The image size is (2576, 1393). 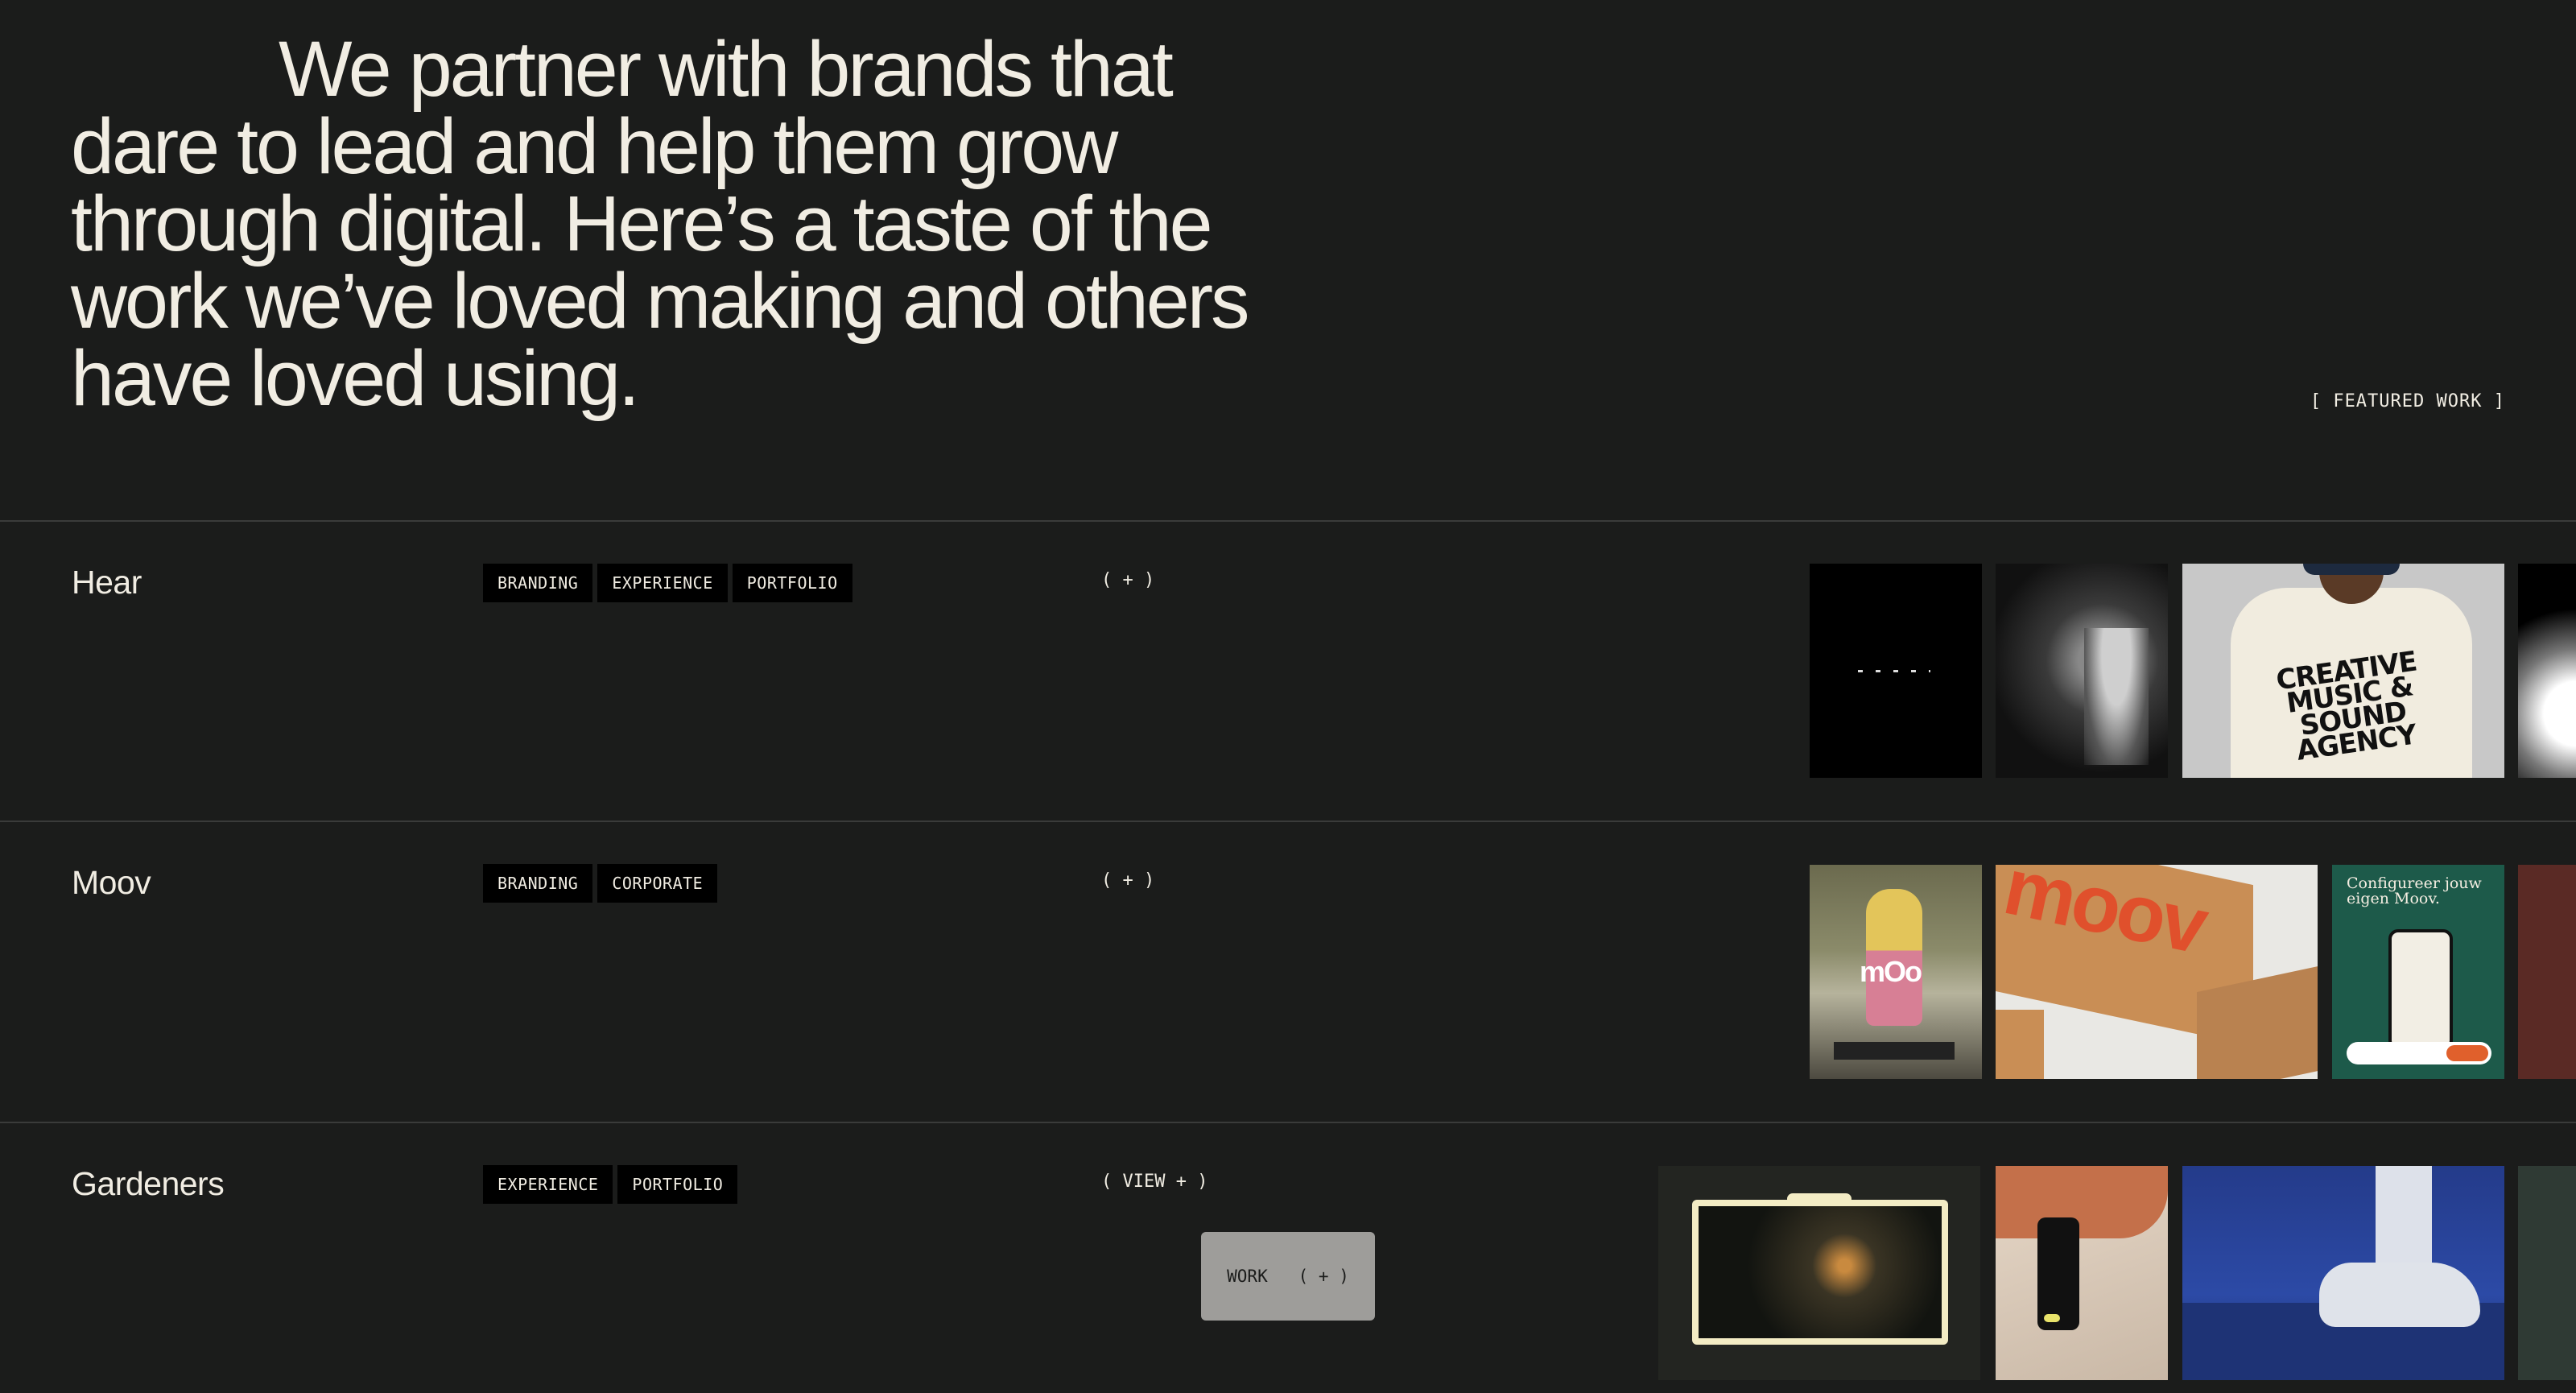 I want to click on project-tags: BRANDING CORPORATE, so click(x=600, y=883).